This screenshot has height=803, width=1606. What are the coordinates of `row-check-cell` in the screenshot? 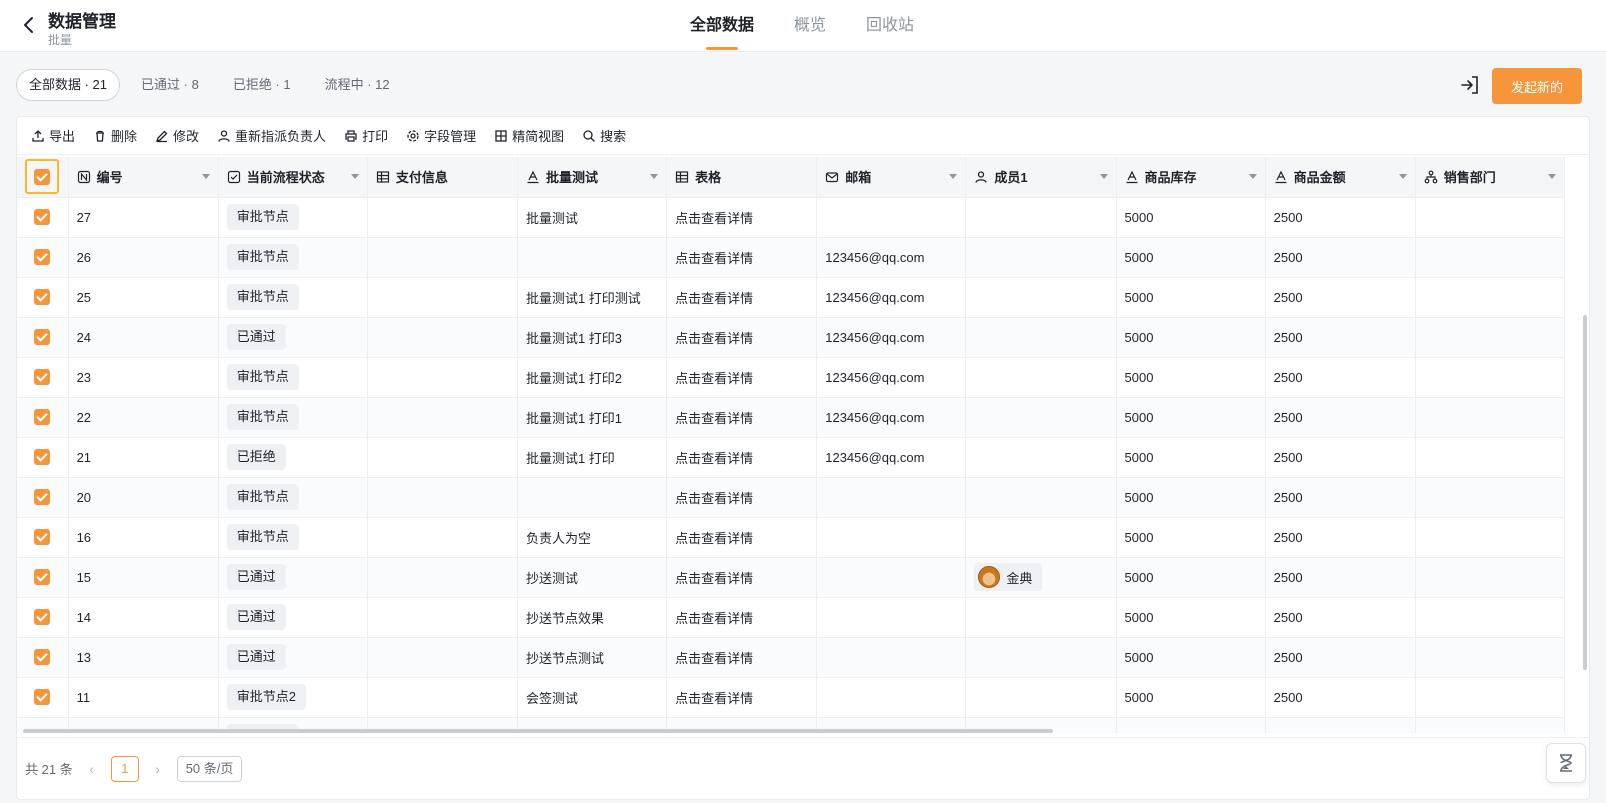 It's located at (43, 377).